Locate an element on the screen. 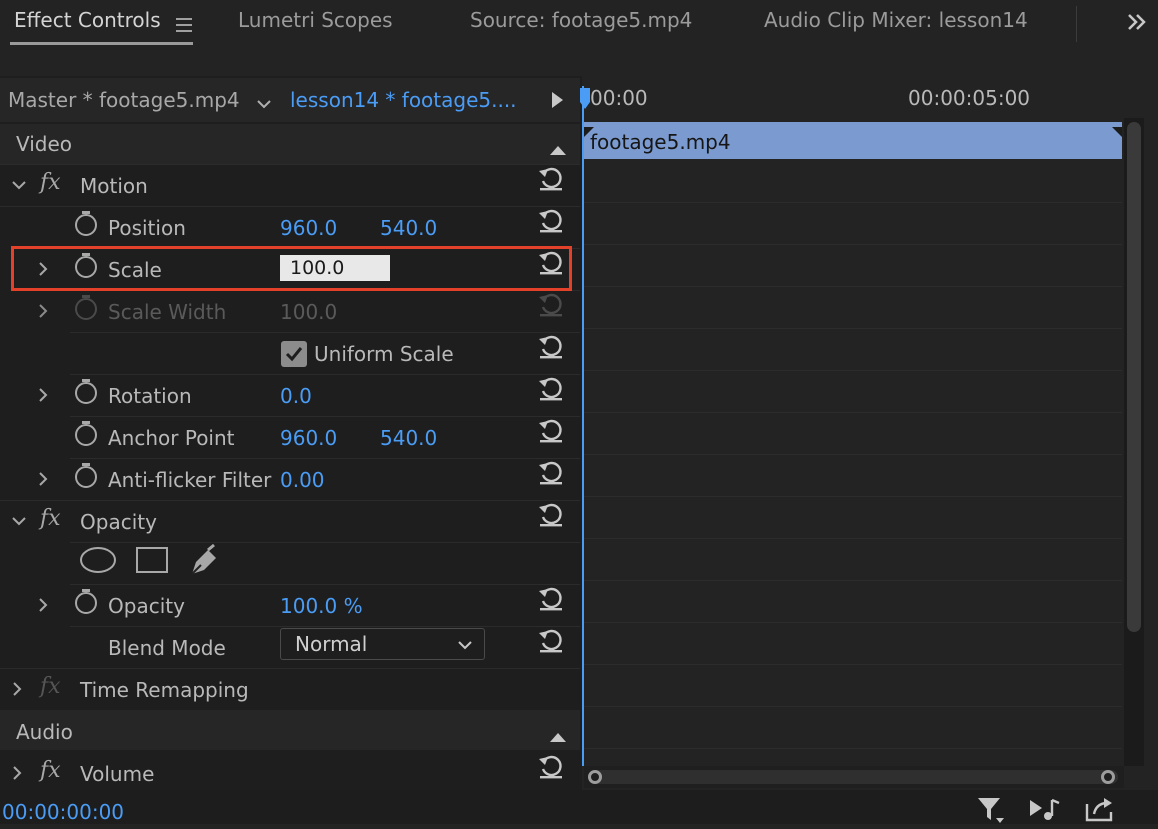 This screenshot has height=829, width=1158. double-chevron-right-icon is located at coordinates (1137, 22).